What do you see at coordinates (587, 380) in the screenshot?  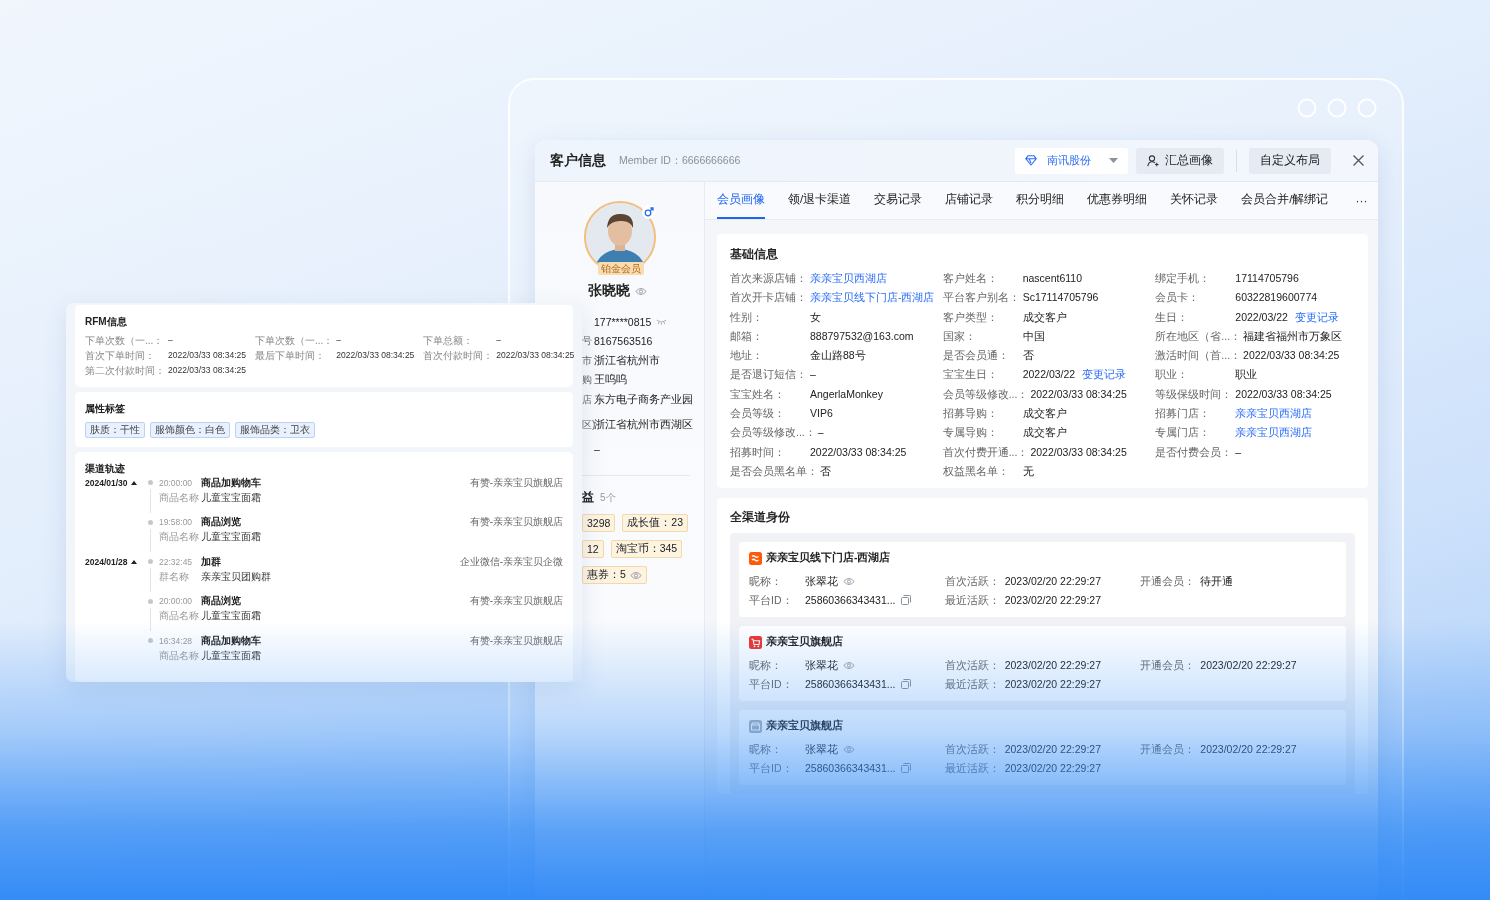 I see `field-label: 购` at bounding box center [587, 380].